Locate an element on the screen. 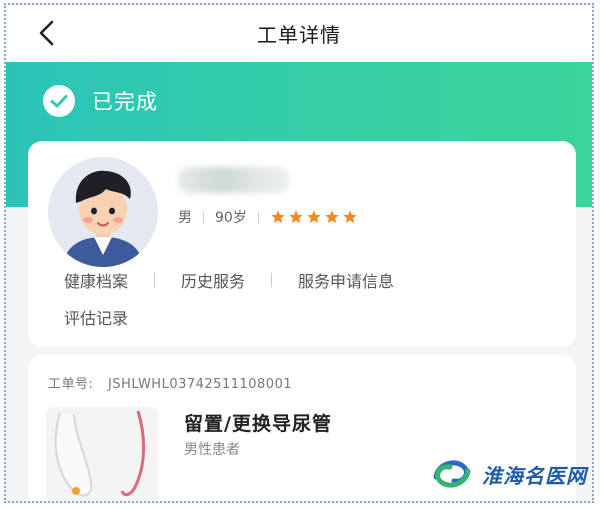 The height and width of the screenshot is (509, 600). service-subtitle: 男性患者 is located at coordinates (212, 450).